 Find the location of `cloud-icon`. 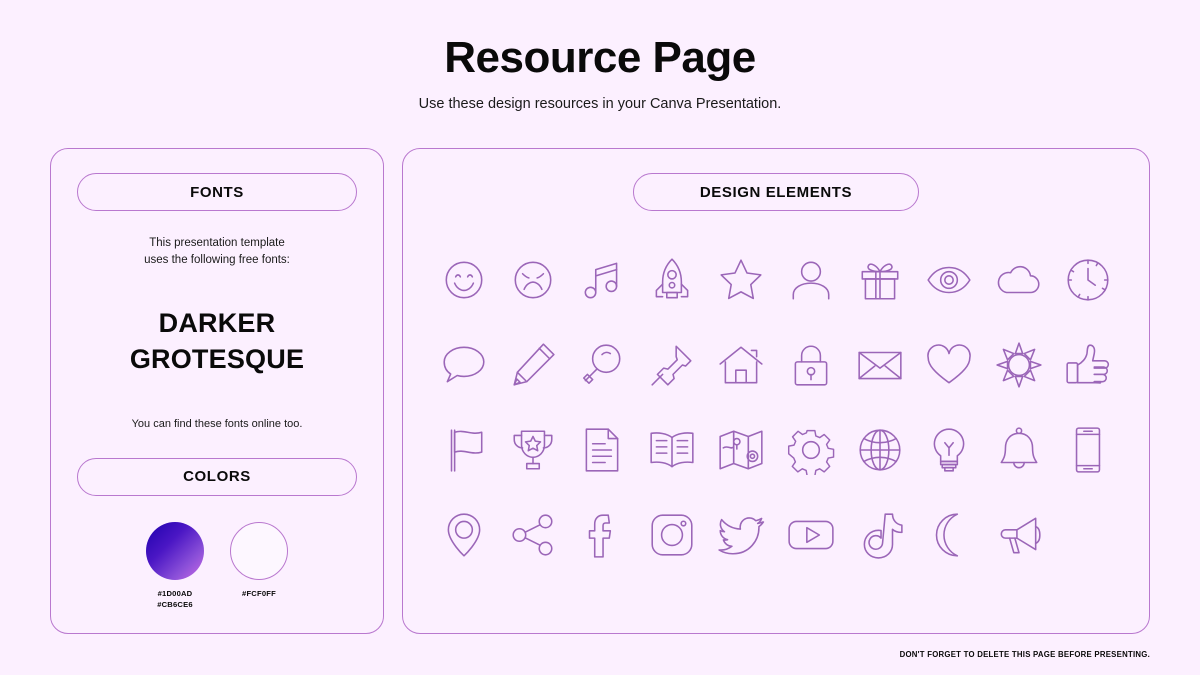

cloud-icon is located at coordinates (1019, 280).